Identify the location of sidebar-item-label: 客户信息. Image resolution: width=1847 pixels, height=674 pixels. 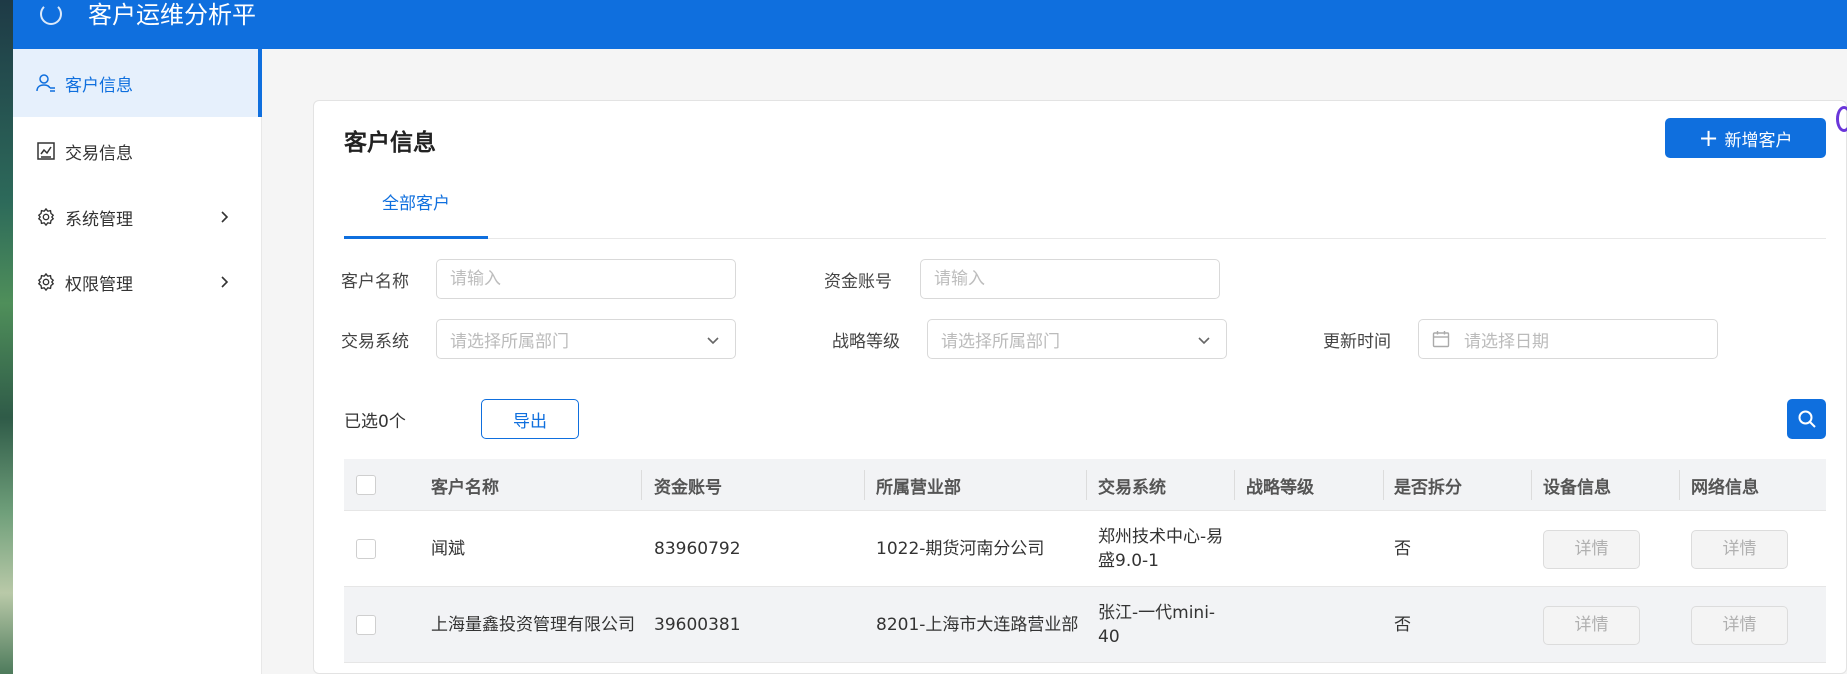
(99, 85).